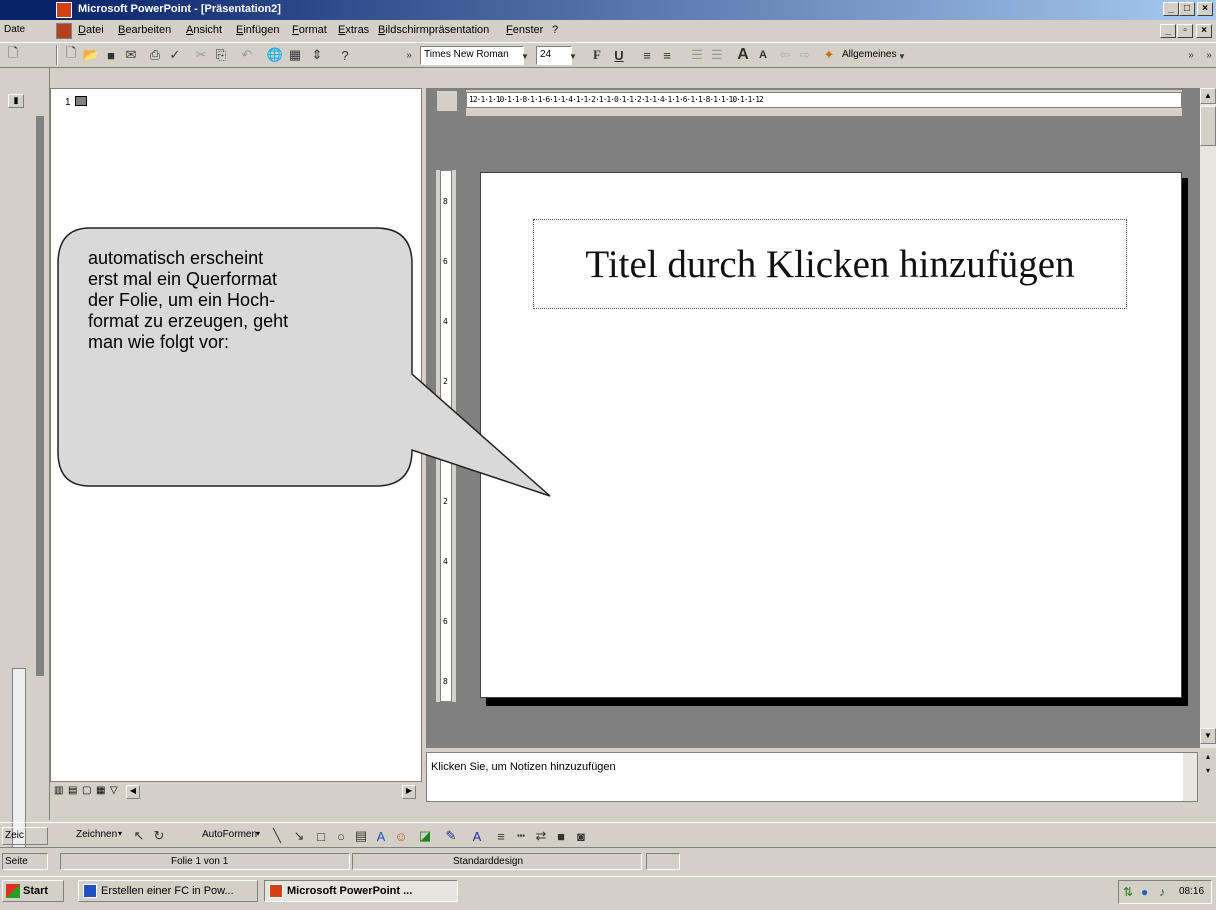 The width and height of the screenshot is (1216, 910). What do you see at coordinates (91, 30) in the screenshot?
I see `menu-datei: Datei` at bounding box center [91, 30].